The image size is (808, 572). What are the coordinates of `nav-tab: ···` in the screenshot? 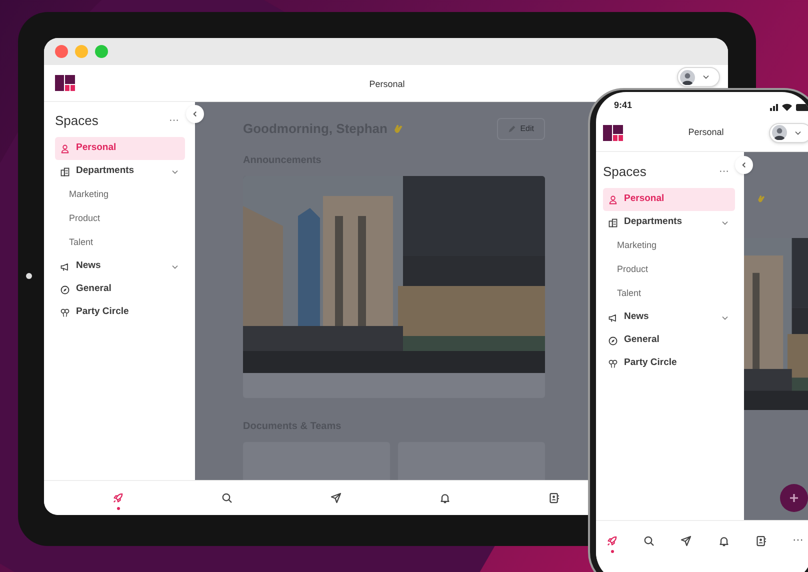 It's located at (797, 540).